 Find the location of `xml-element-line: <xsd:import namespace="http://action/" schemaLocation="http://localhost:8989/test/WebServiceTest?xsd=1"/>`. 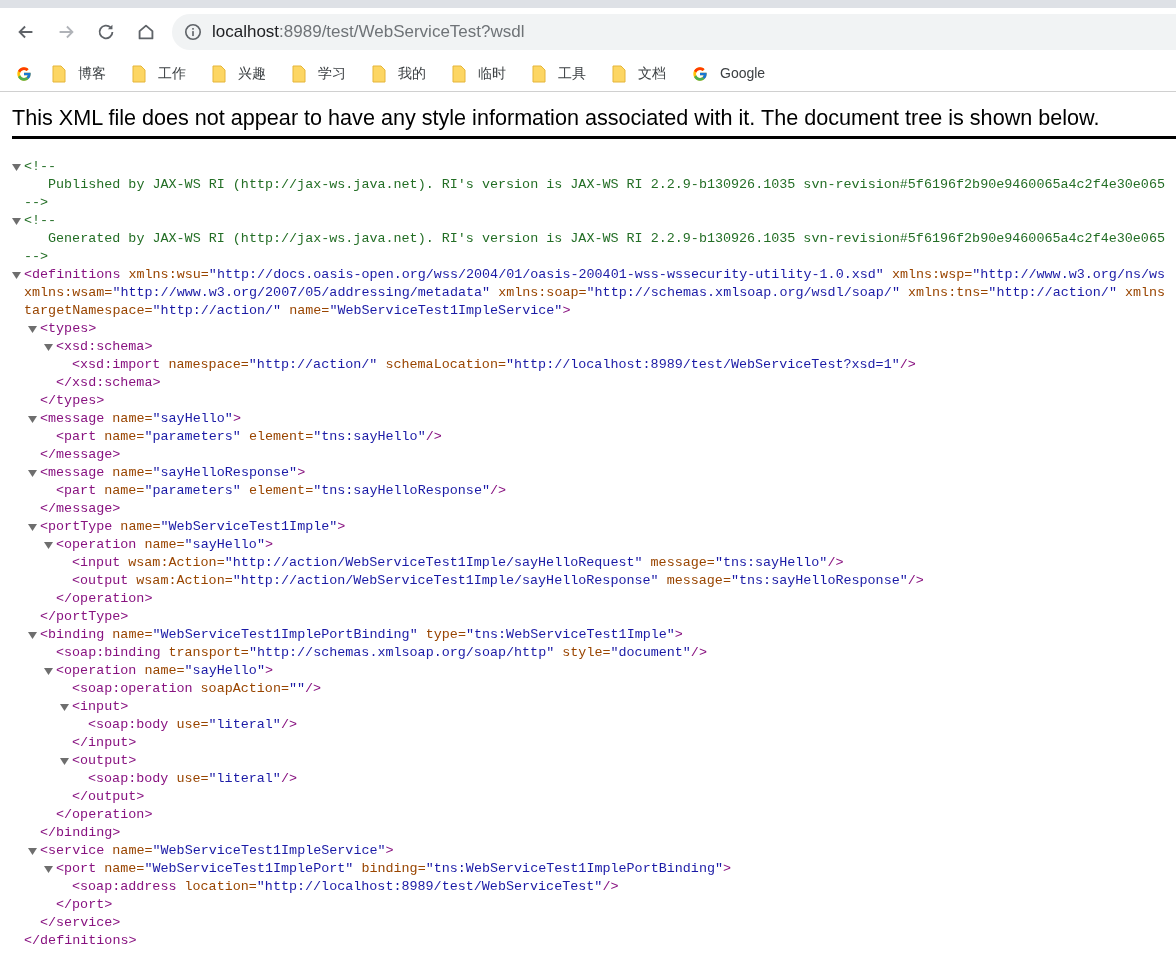

xml-element-line: <xsd:import namespace="http://action/" schemaLocation="http://localhost:8989/test/WebServiceTest?xsd=1"/> is located at coordinates (494, 365).